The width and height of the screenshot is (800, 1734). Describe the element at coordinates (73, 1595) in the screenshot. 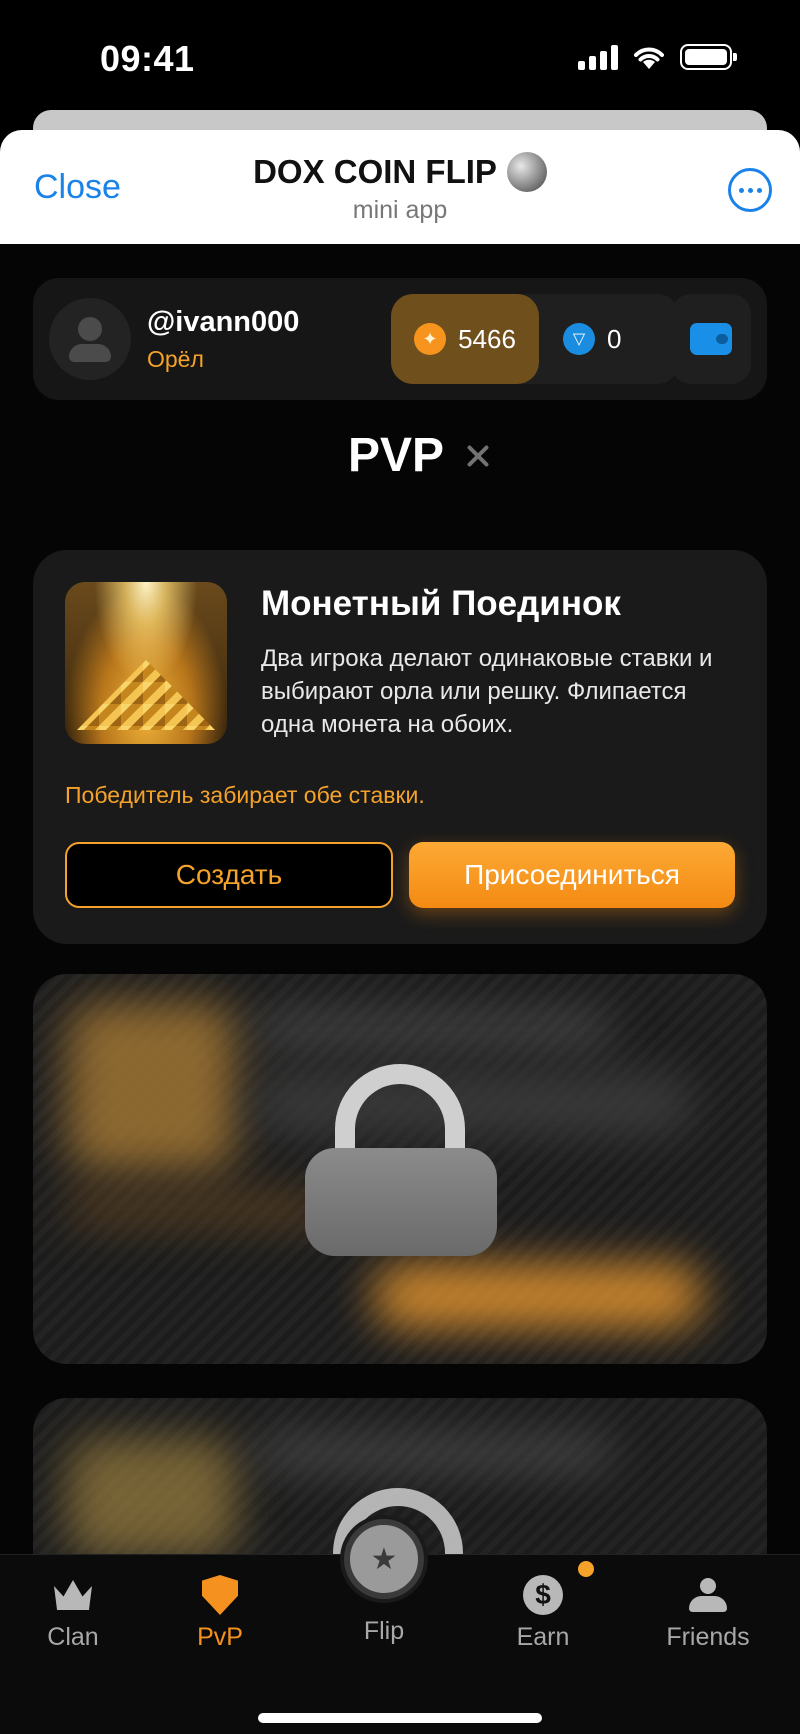

I see `crown-icon` at that location.